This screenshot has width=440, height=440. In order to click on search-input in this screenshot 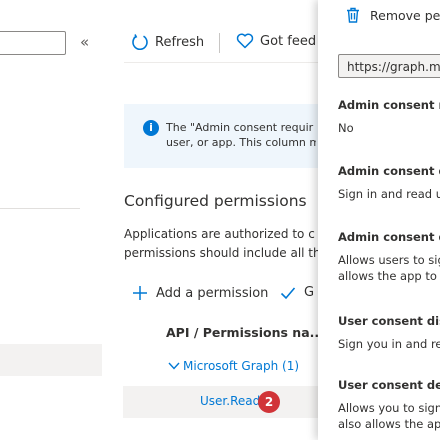, I will do `click(33, 43)`.